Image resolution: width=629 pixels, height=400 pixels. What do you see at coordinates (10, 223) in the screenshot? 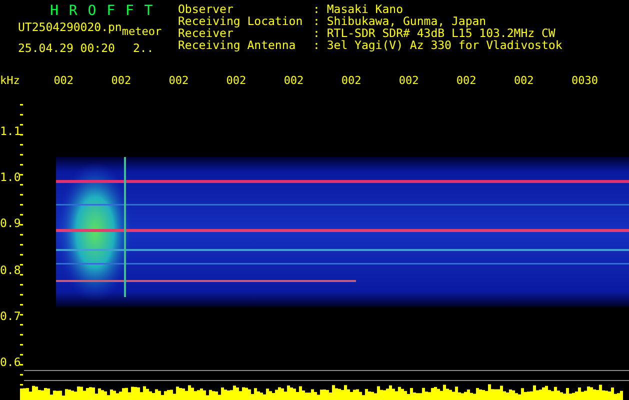
I see `frequency-label: 0.9` at bounding box center [10, 223].